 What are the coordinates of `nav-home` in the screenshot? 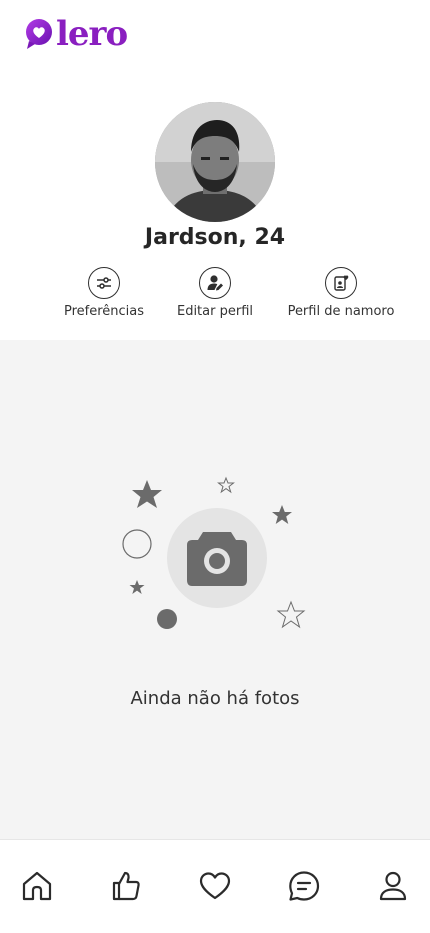 It's located at (37, 886).